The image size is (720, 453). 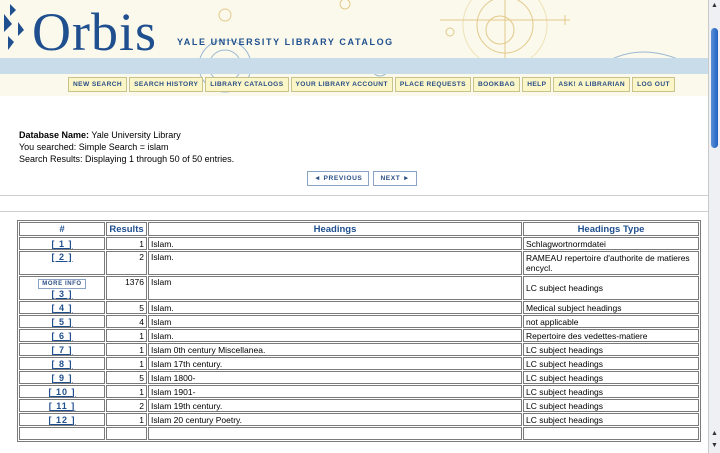 I want to click on database-value: Yale University Library, so click(x=136, y=135).